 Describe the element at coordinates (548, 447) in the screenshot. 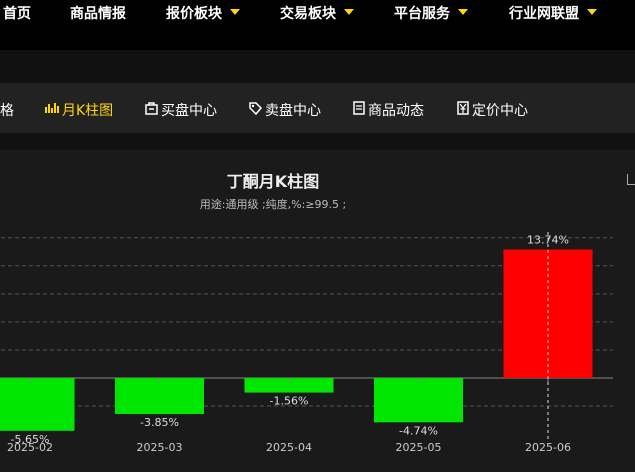

I see `x-tick-label-2025-06: 2025-06` at that location.